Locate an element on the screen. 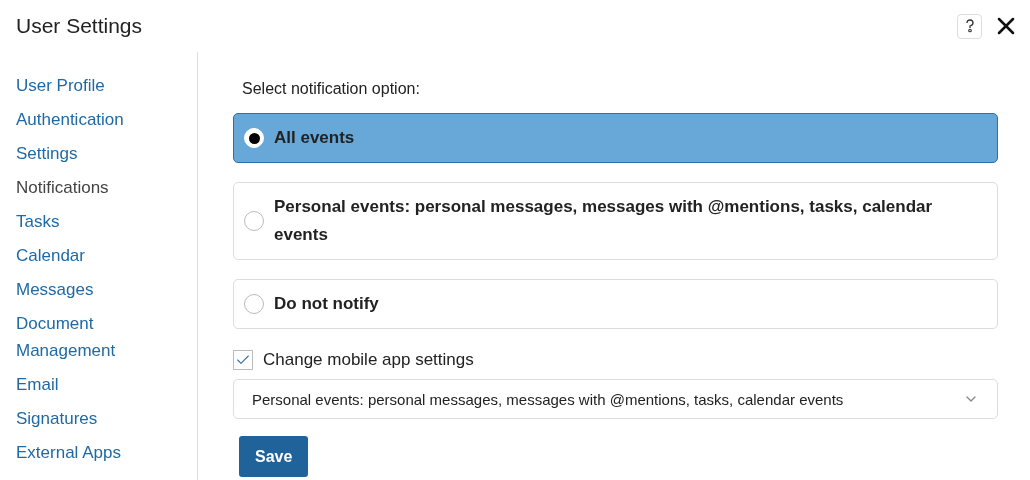 This screenshot has height=480, width=1030. help-button is located at coordinates (969, 26).